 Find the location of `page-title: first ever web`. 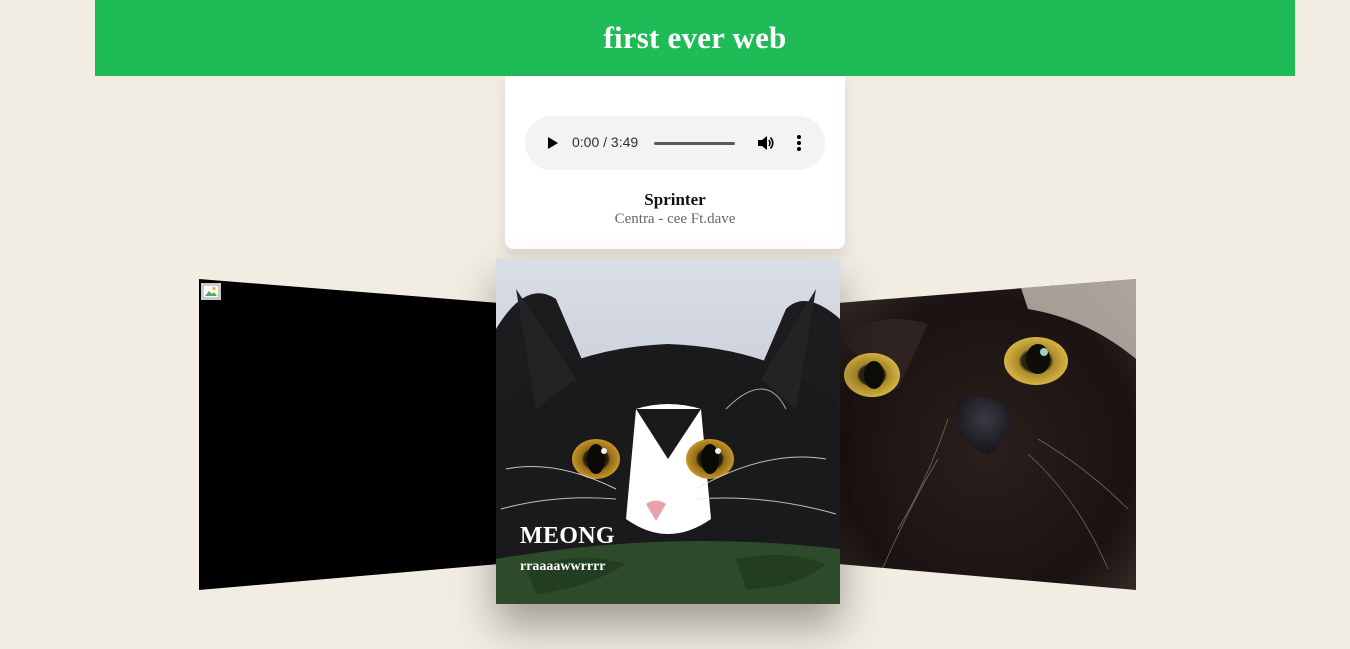

page-title: first ever web is located at coordinates (695, 37).